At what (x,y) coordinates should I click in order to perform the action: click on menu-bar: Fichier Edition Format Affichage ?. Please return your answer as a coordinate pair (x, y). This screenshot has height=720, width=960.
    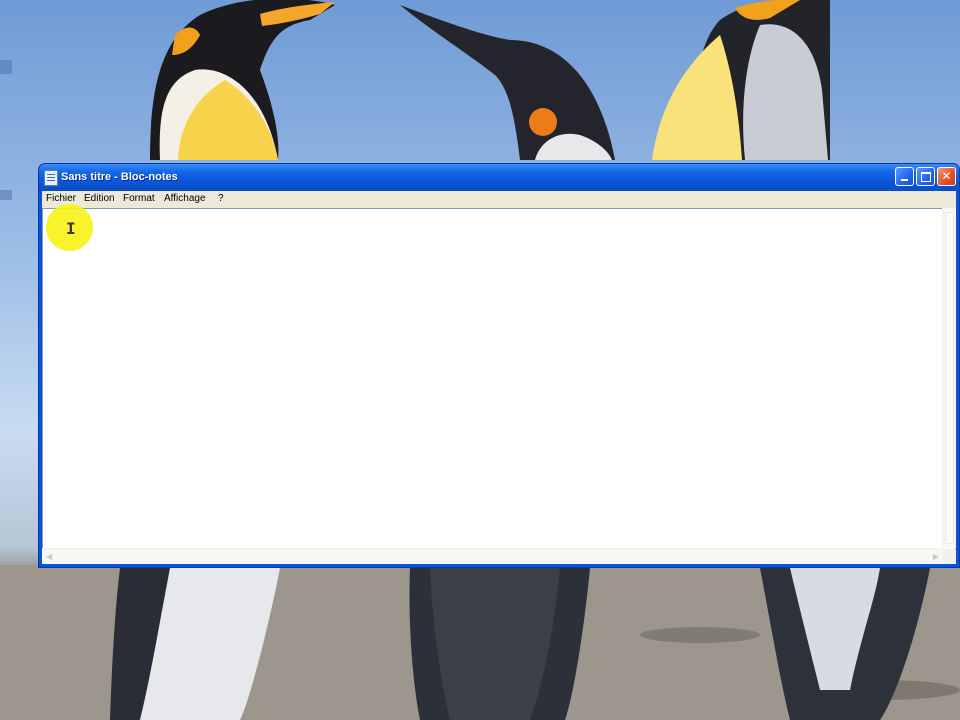
    Looking at the image, I should click on (499, 199).